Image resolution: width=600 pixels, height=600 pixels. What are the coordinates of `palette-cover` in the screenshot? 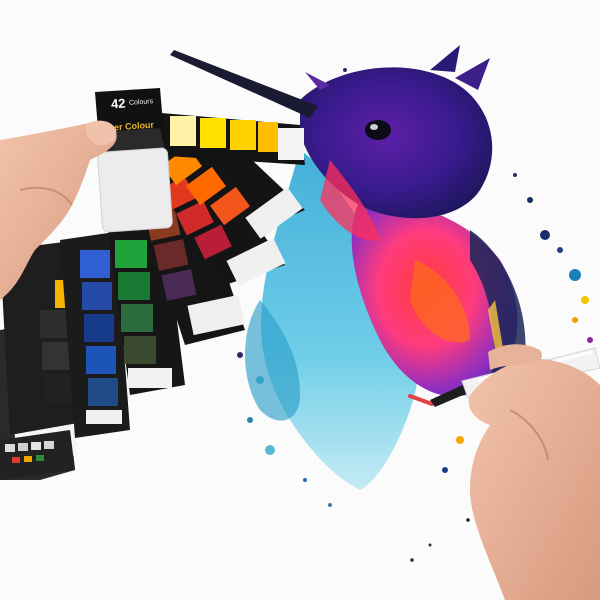 It's located at (134, 160).